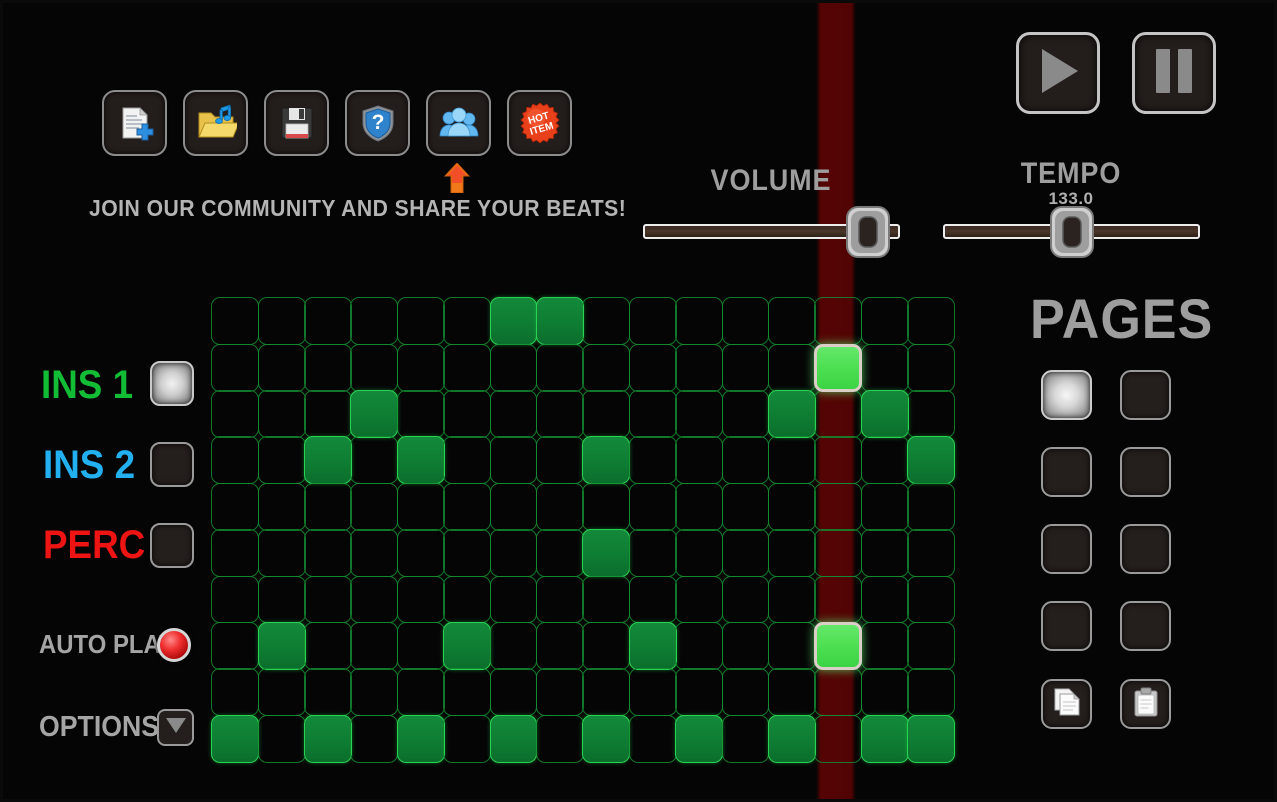 The height and width of the screenshot is (802, 1277). I want to click on track-toggle-ins2, so click(172, 464).